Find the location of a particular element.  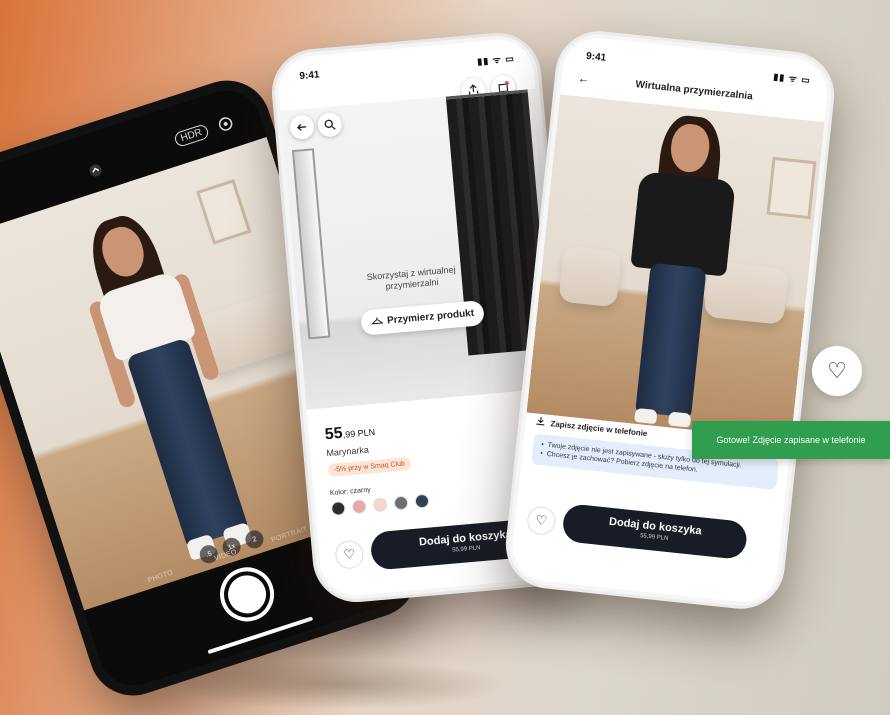

gear-icon is located at coordinates (225, 124).